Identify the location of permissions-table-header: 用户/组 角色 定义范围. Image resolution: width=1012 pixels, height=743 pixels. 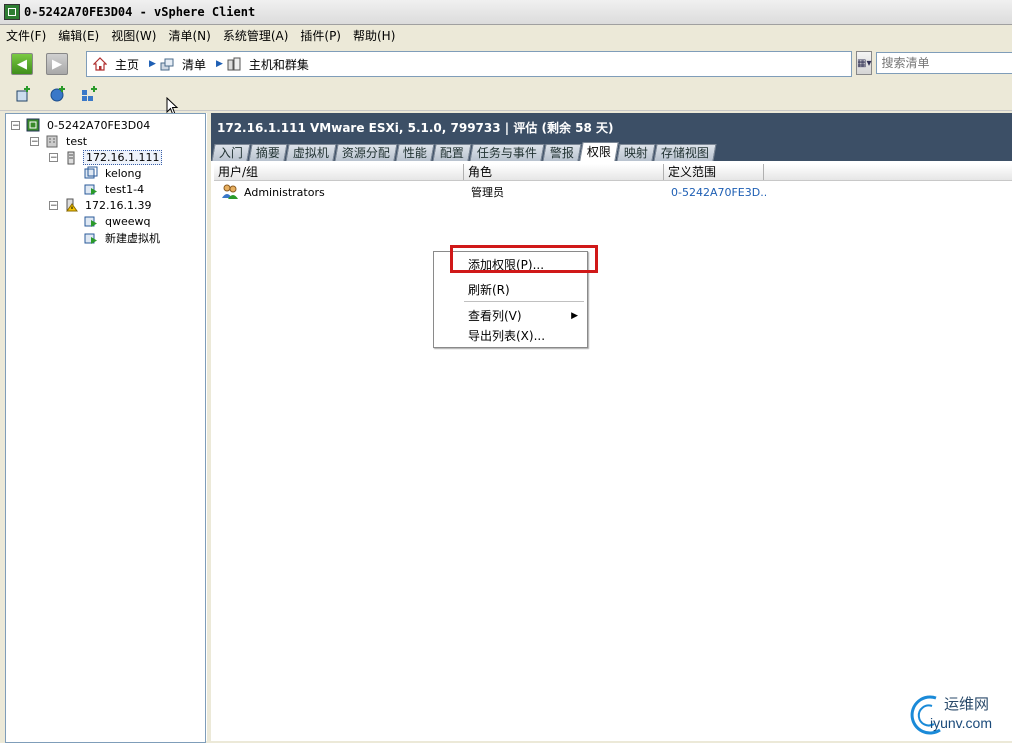
(613, 172).